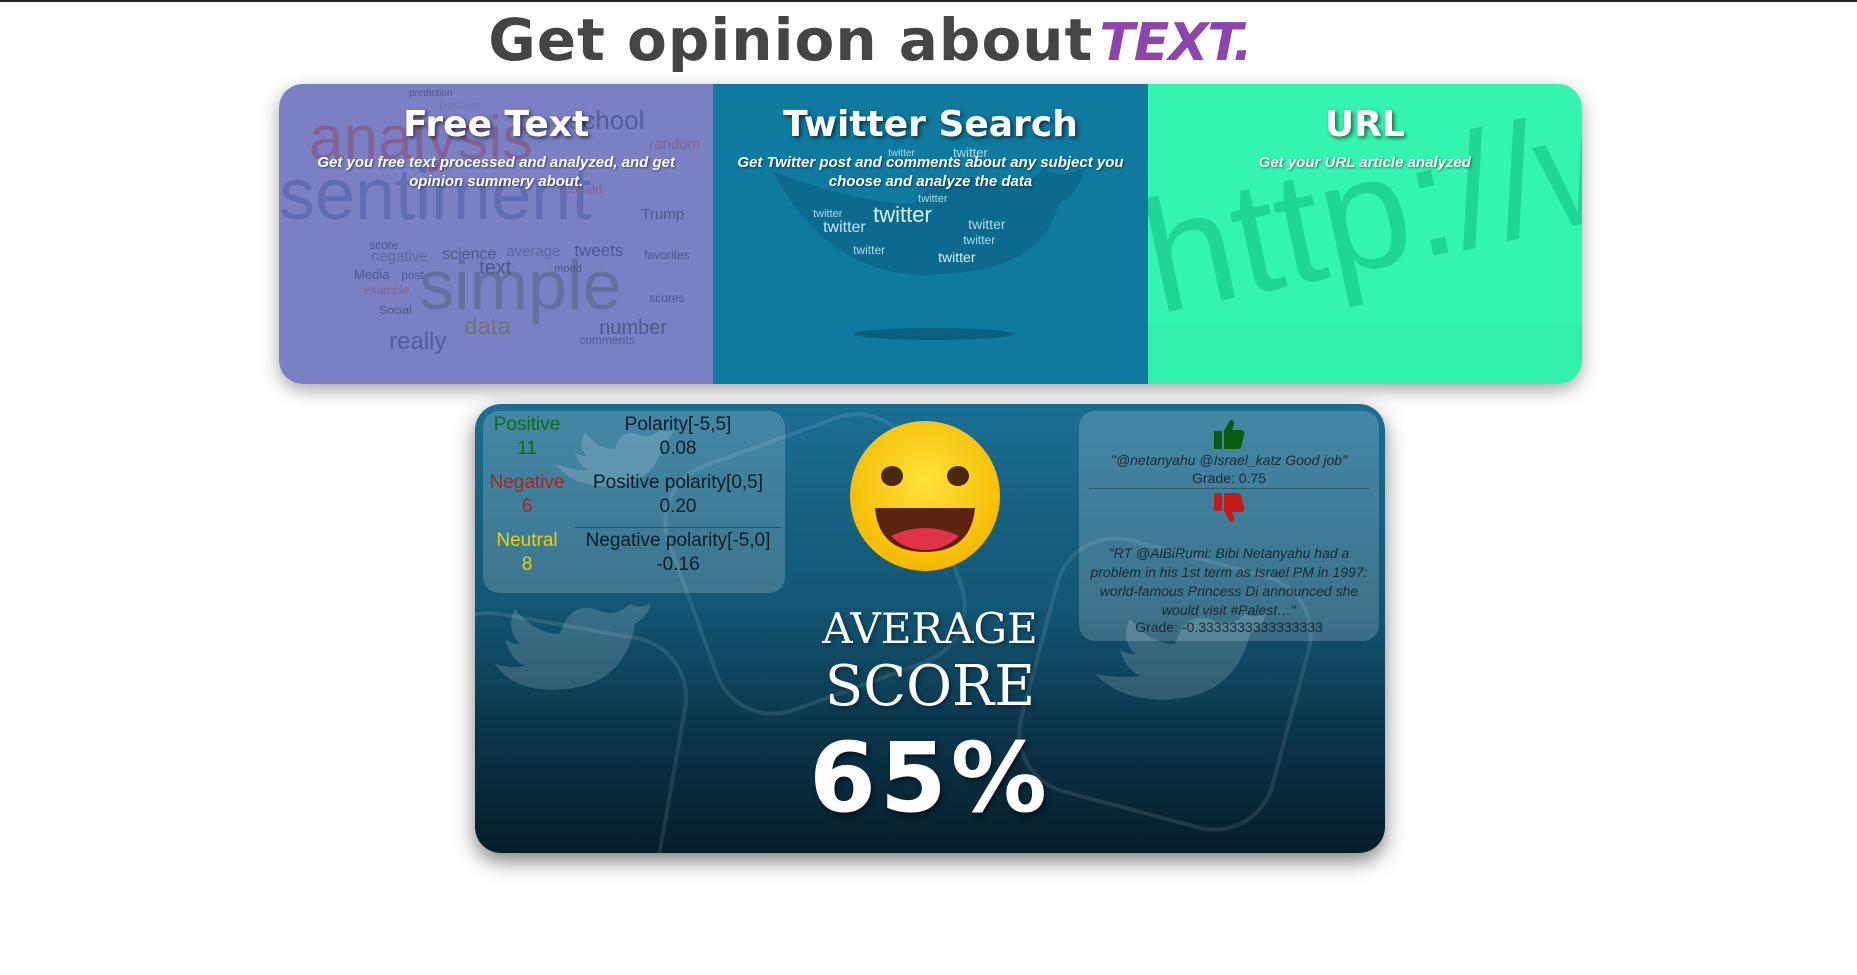  Describe the element at coordinates (930, 686) in the screenshot. I see `average-score-label-line2: SCORE` at that location.